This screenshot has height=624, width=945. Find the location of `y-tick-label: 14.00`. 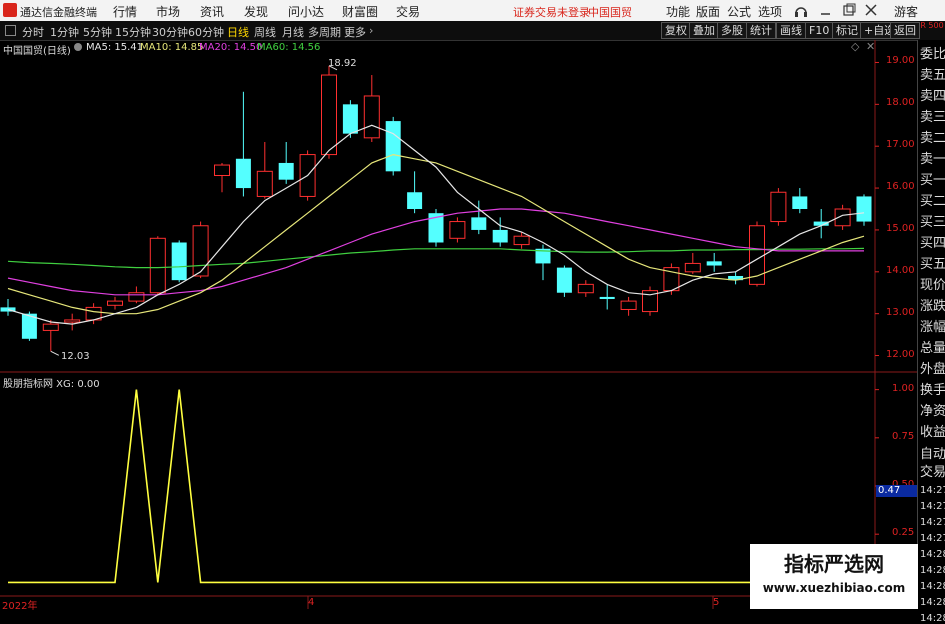

y-tick-label: 14.00 is located at coordinates (900, 270).